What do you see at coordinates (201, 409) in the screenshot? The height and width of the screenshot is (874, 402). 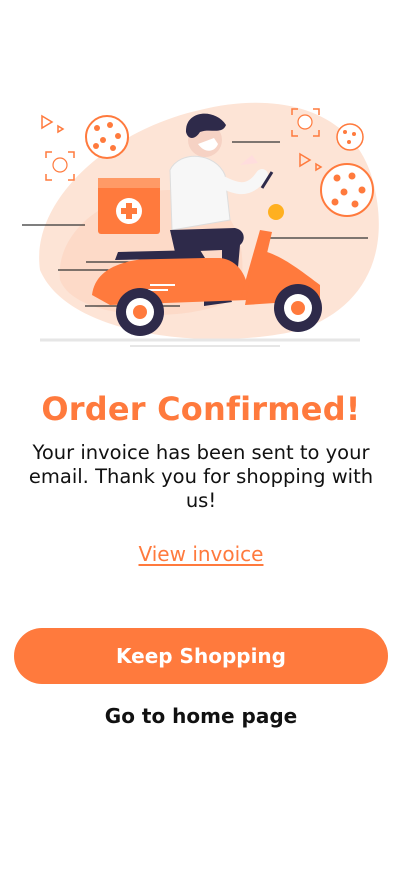 I see `order-confirmed-title: Order Confirmed!` at bounding box center [201, 409].